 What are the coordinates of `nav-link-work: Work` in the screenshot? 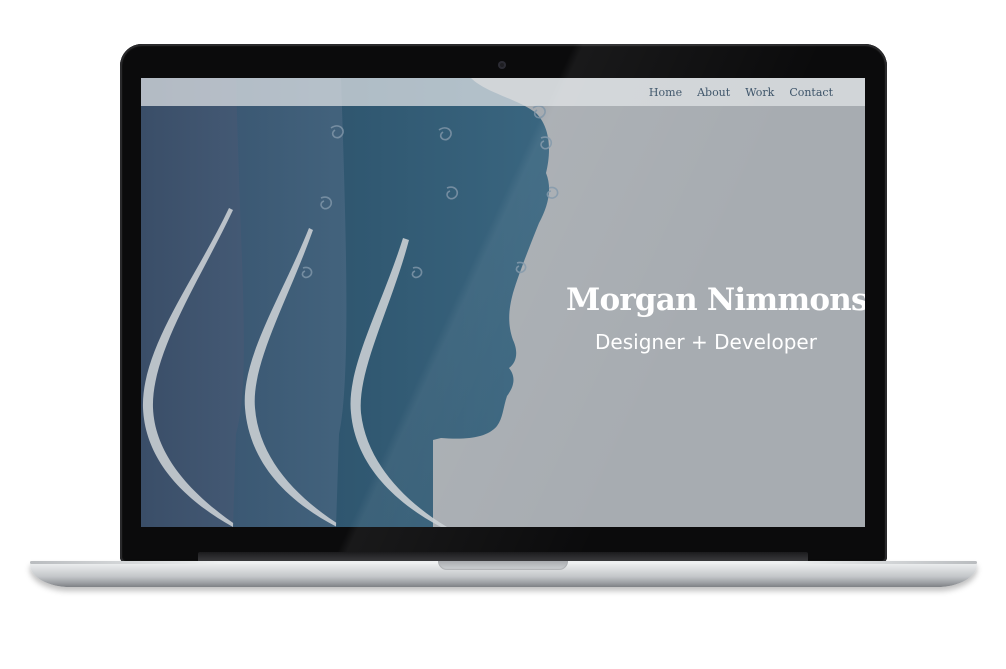 It's located at (759, 92).